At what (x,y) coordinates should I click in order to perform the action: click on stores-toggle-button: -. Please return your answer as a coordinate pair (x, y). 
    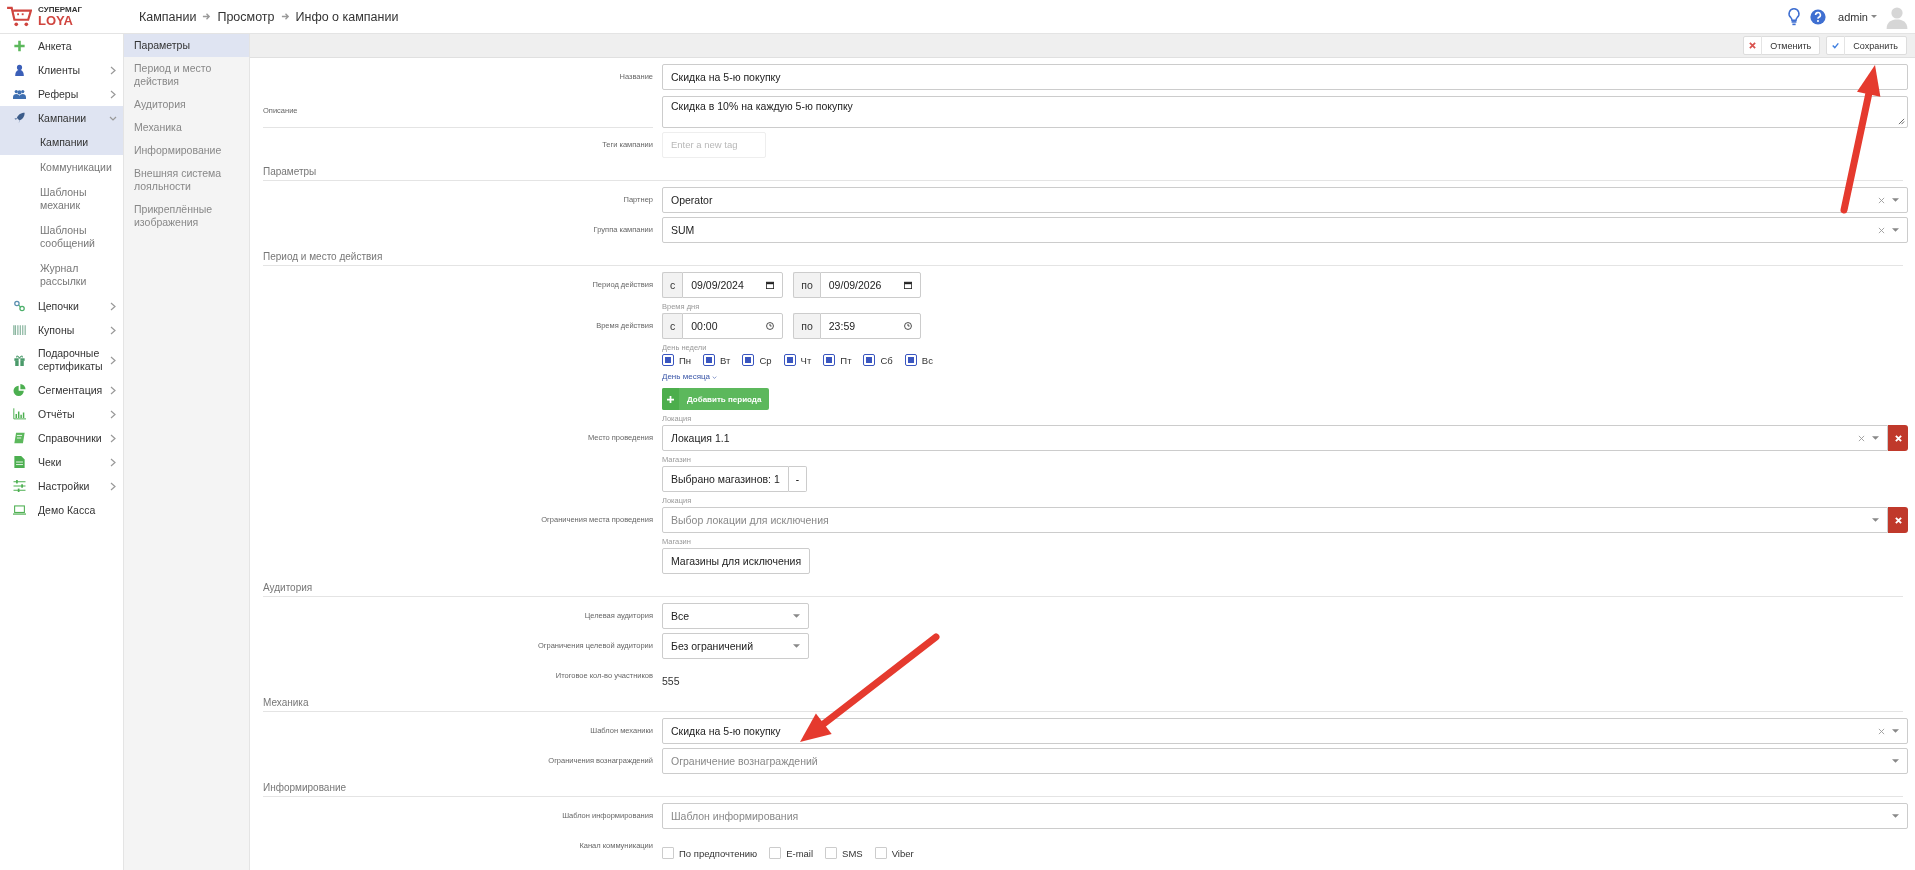
    Looking at the image, I should click on (798, 479).